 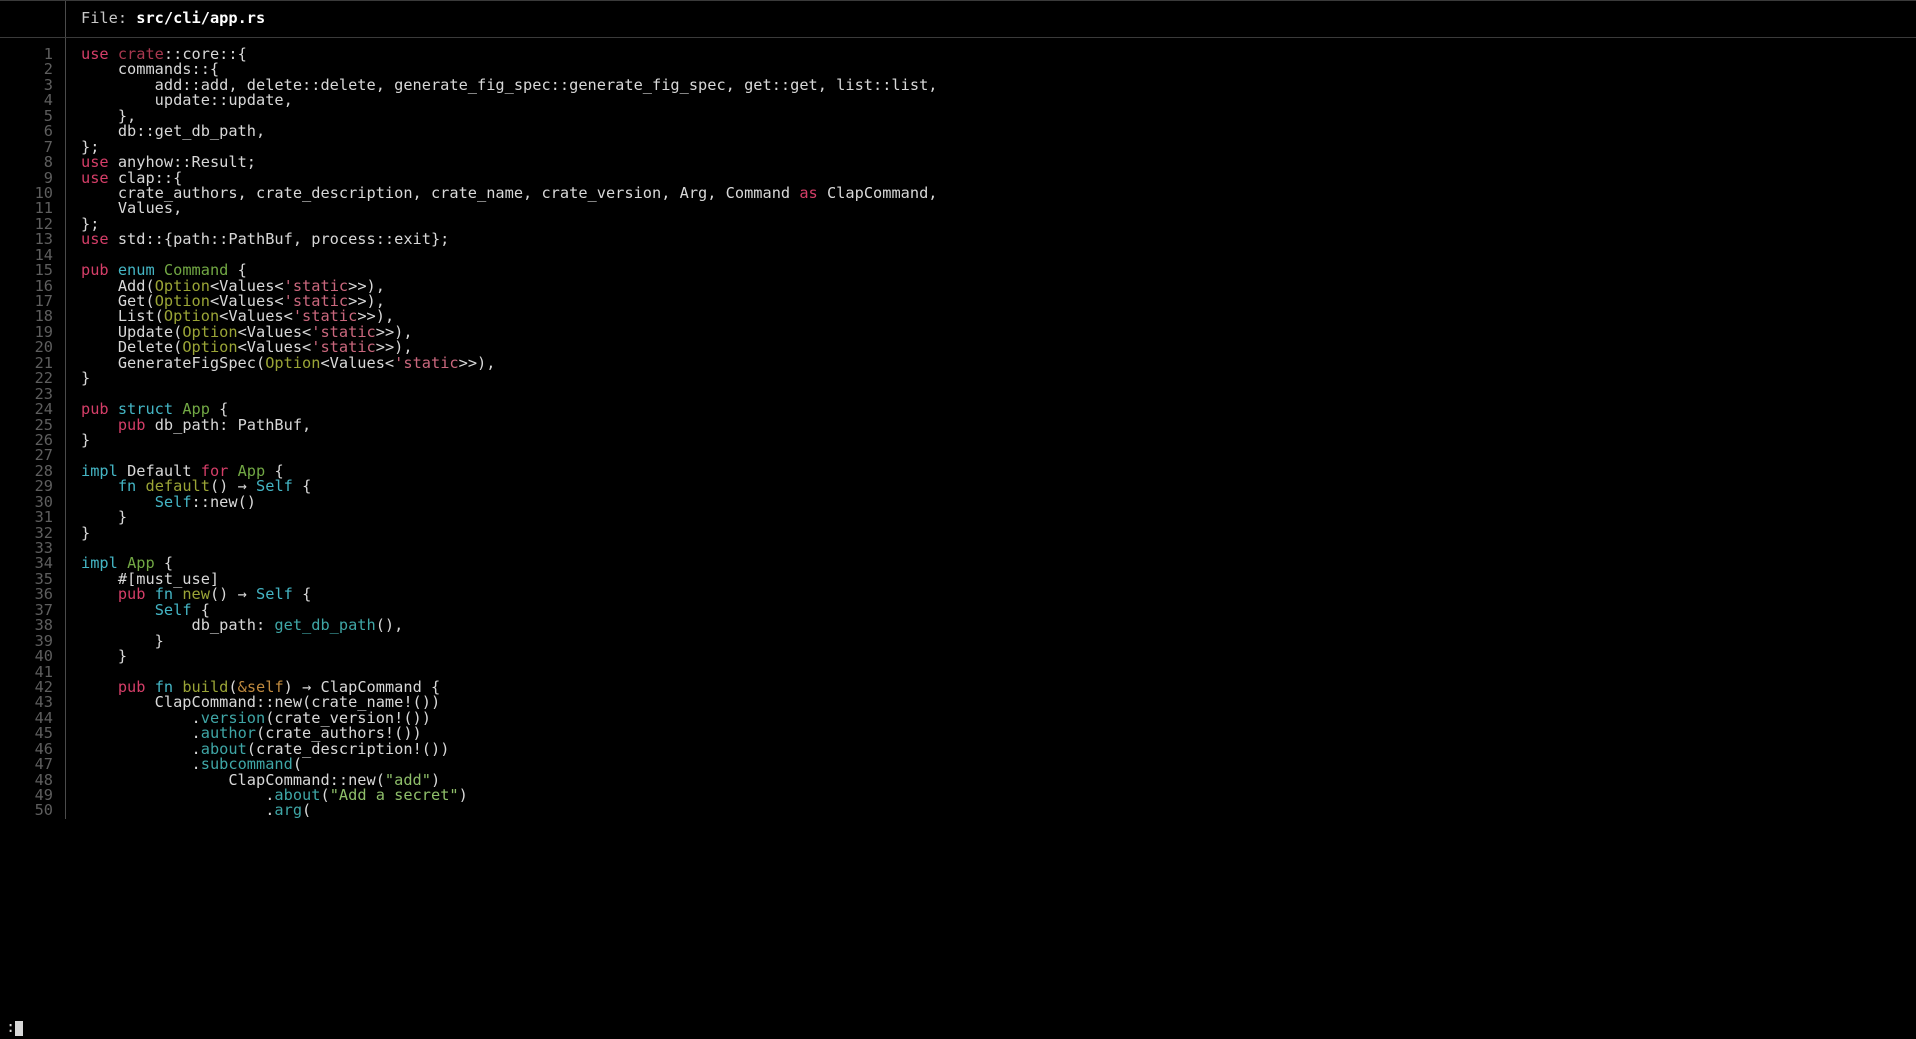 What do you see at coordinates (43, 409) in the screenshot?
I see `line-number: 24` at bounding box center [43, 409].